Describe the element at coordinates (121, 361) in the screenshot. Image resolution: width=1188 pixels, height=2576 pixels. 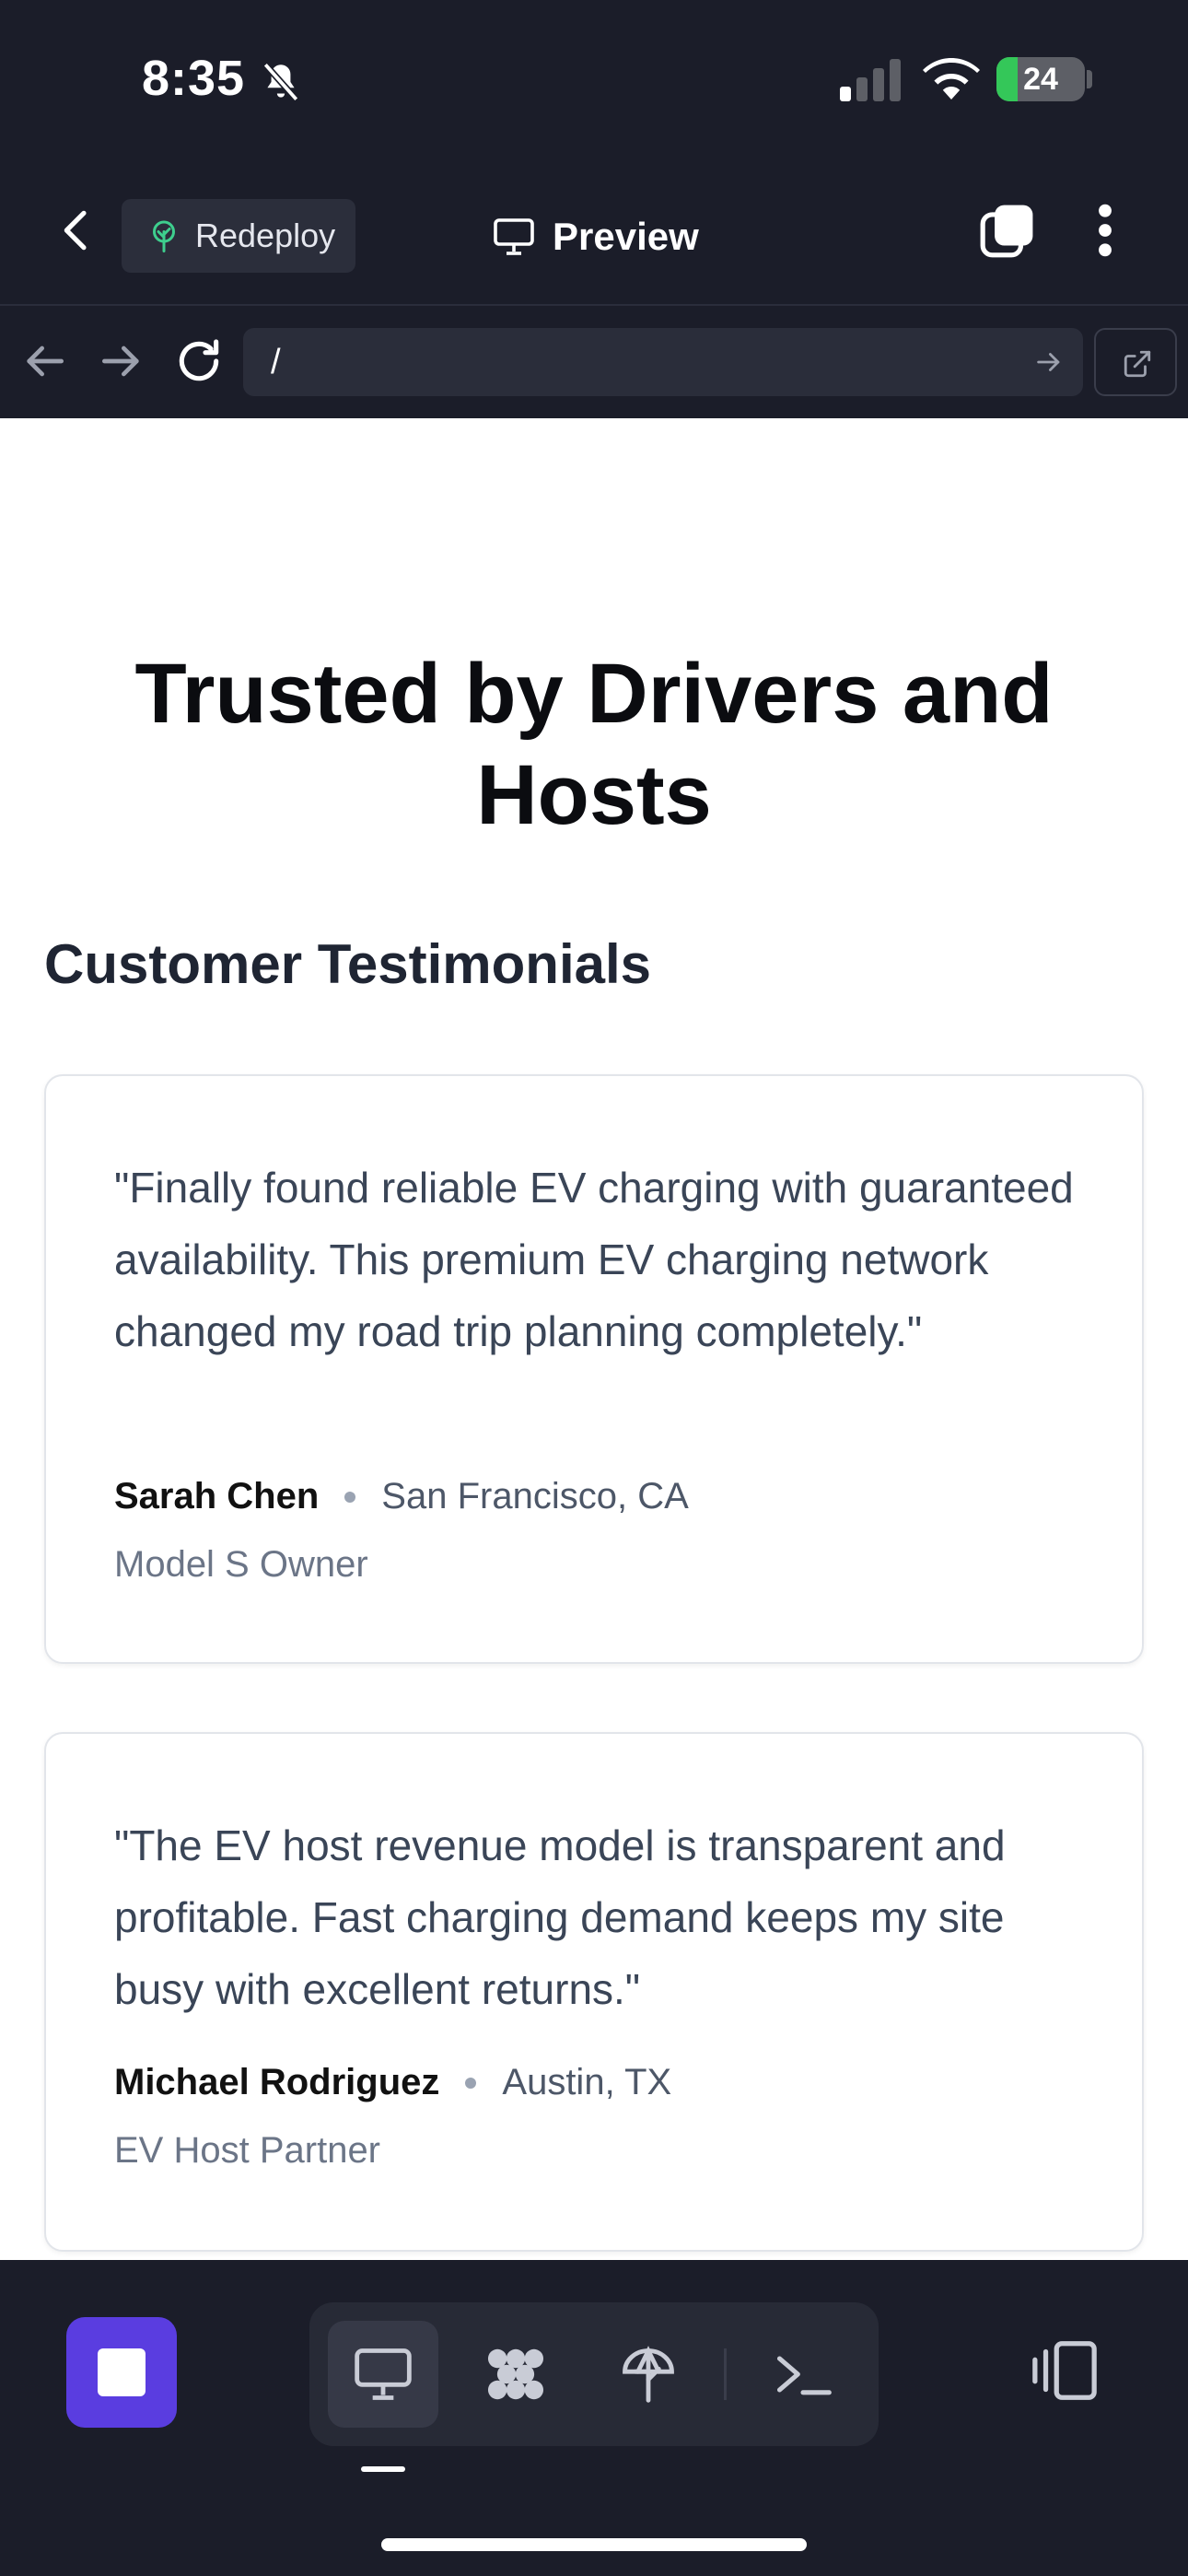
I see `forward-icon` at that location.